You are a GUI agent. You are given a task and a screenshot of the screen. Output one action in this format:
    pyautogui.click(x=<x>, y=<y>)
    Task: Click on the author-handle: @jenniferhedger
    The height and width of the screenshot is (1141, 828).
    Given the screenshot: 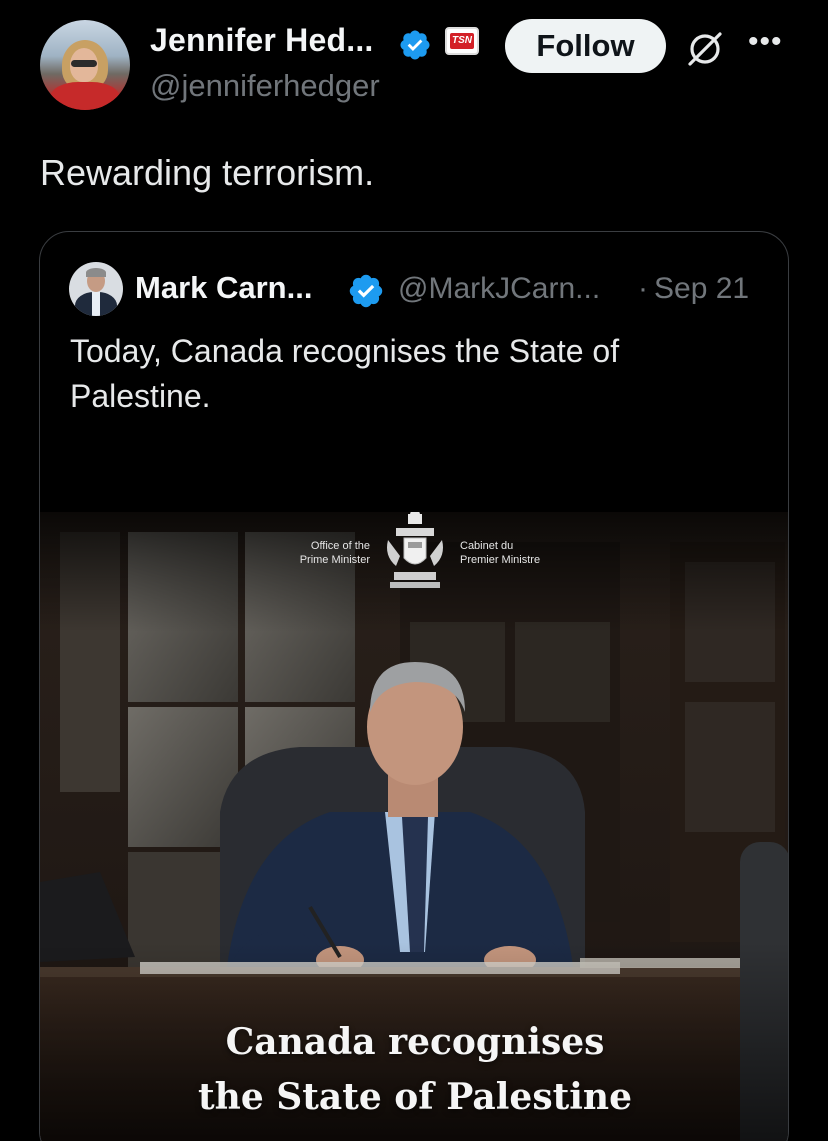 What is the action you would take?
    pyautogui.click(x=265, y=86)
    